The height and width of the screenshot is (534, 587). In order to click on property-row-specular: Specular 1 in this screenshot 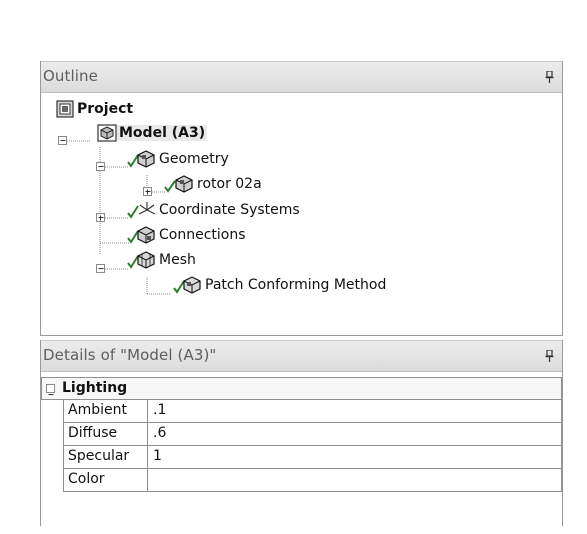, I will do `click(312, 457)`.